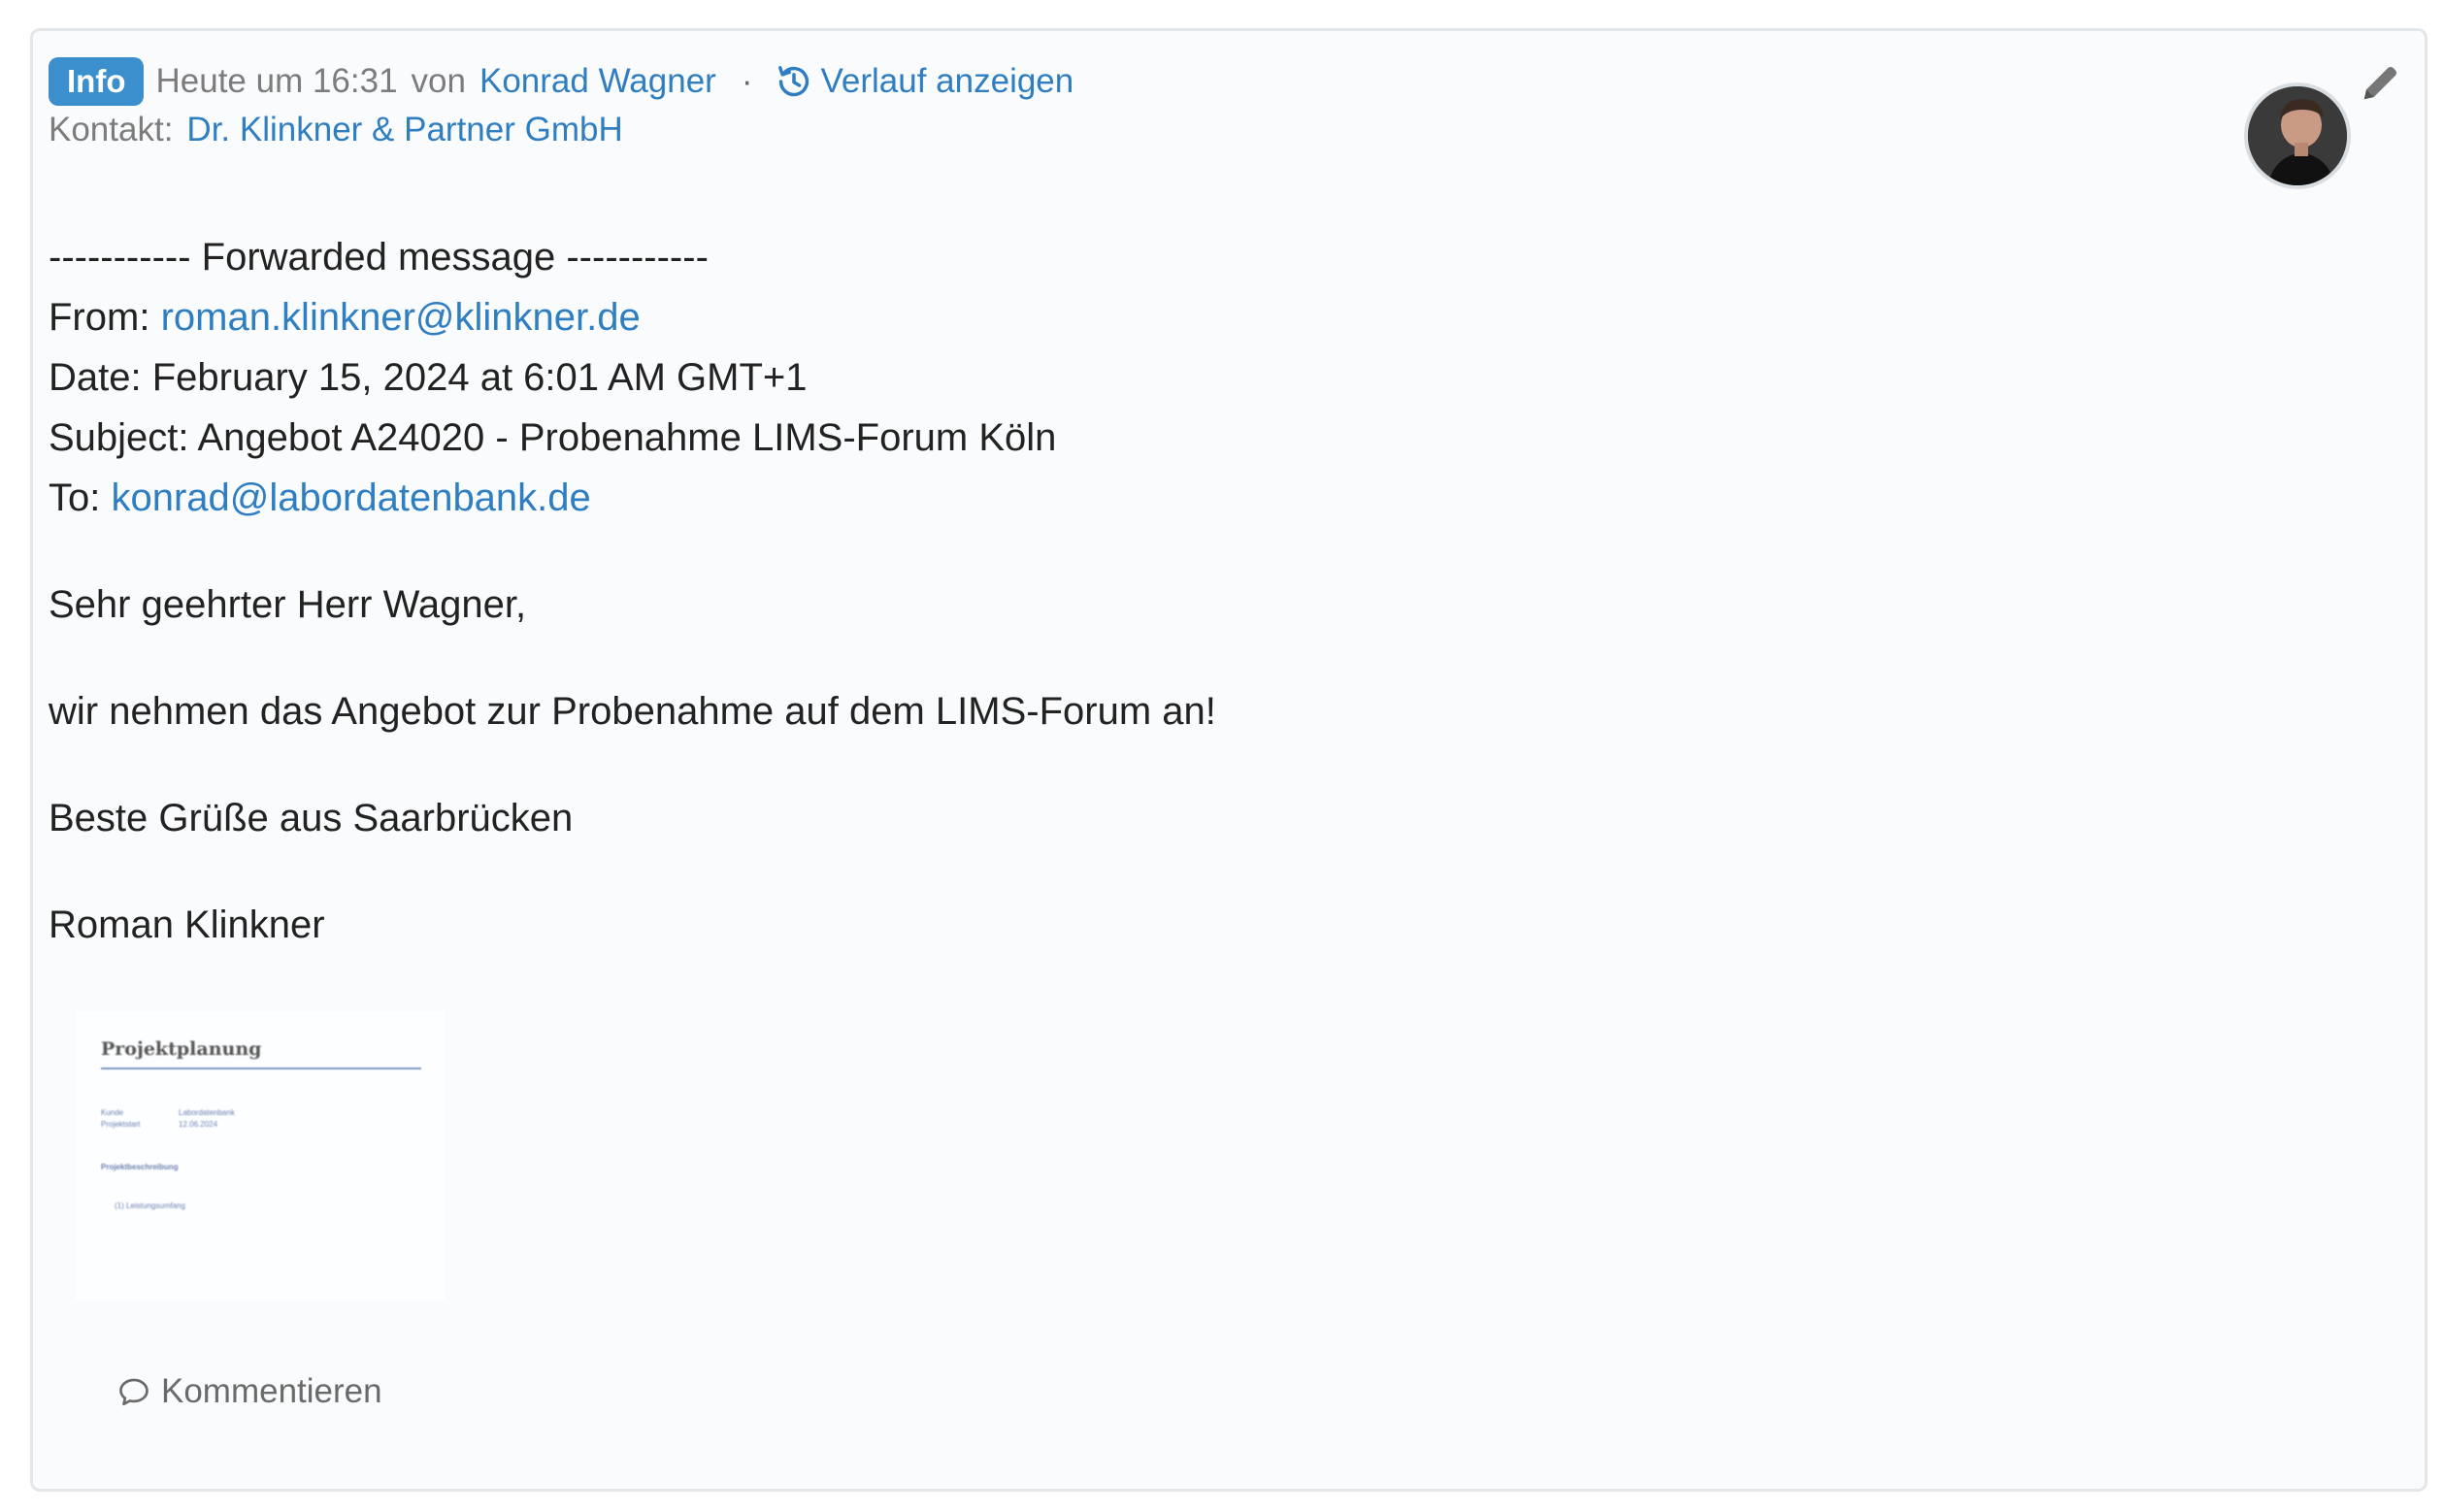 Image resolution: width=2444 pixels, height=1512 pixels. I want to click on closing: Beste Grüße aus Saarbrücken, so click(311, 818).